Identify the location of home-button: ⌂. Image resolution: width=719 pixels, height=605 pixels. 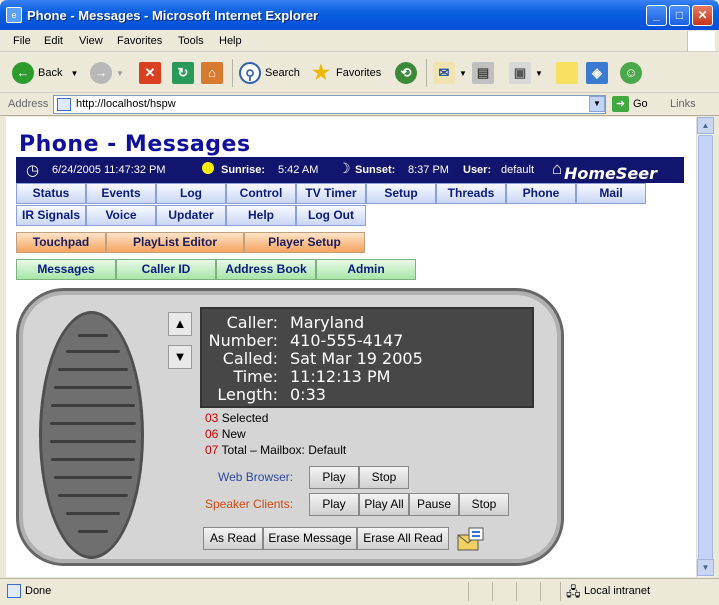
(214, 73).